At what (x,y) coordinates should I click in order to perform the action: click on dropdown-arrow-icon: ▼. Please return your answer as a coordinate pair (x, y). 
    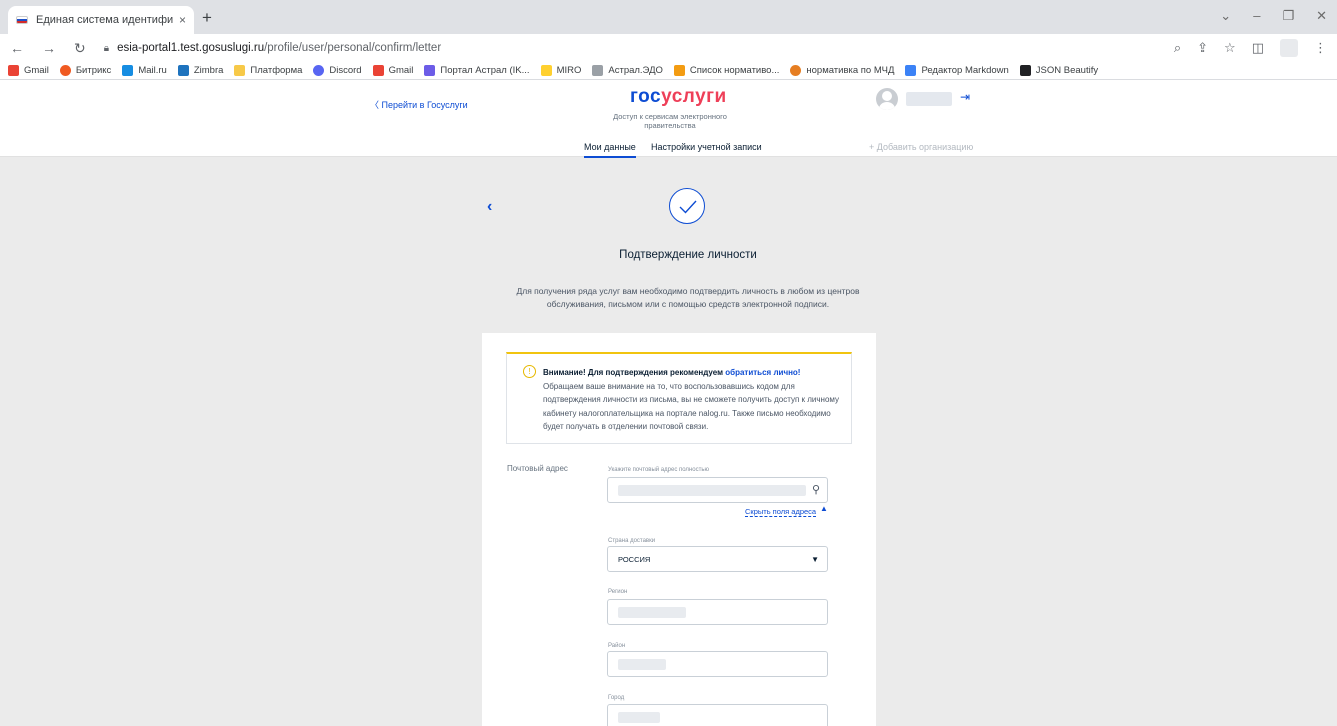
    Looking at the image, I should click on (815, 559).